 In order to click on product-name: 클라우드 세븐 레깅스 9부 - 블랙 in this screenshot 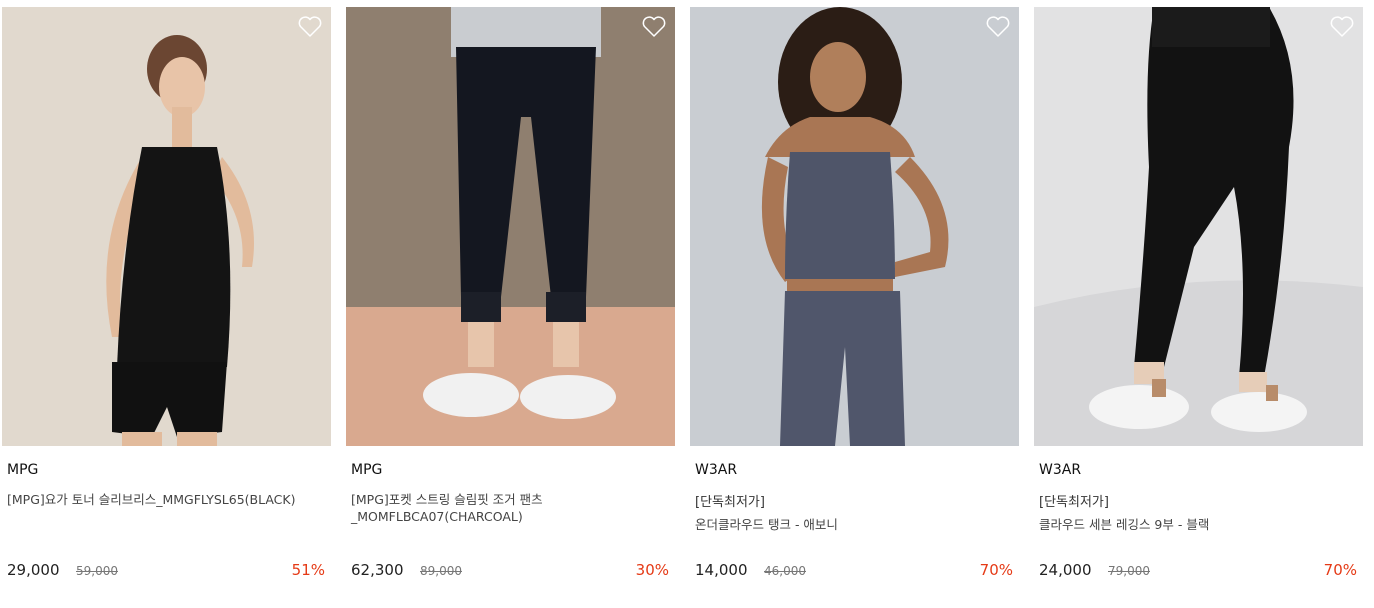, I will do `click(1194, 524)`.